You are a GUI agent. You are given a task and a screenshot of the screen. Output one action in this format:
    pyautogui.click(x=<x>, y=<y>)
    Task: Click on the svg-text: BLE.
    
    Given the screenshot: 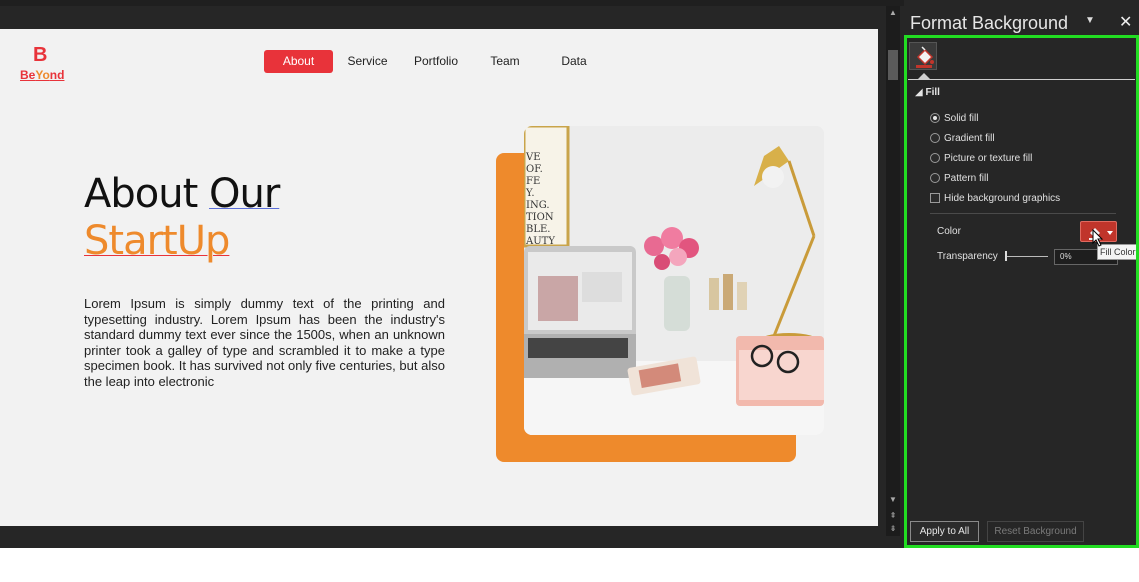 What is the action you would take?
    pyautogui.click(x=538, y=229)
    